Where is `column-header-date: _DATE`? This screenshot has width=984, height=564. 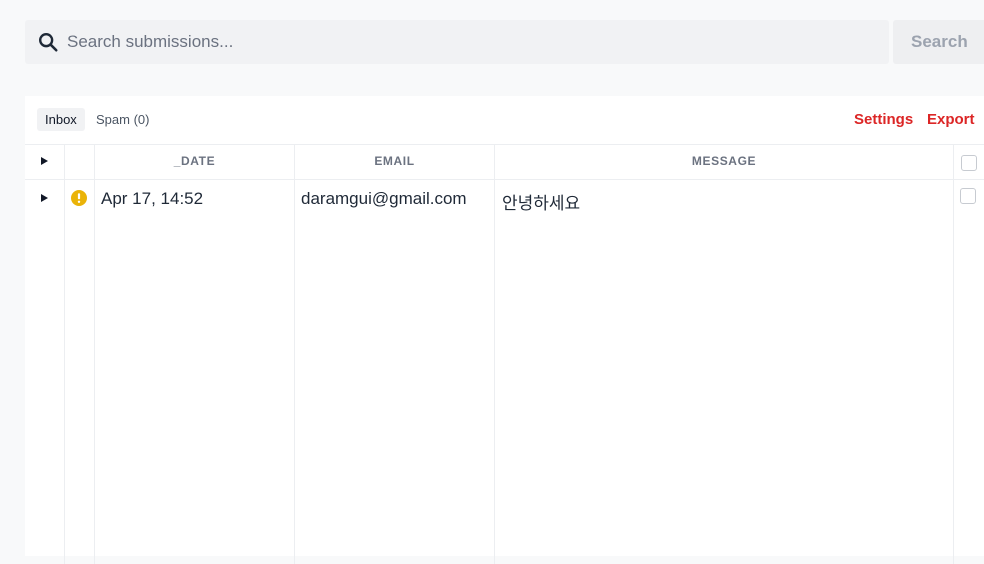
column-header-date: _DATE is located at coordinates (194, 161).